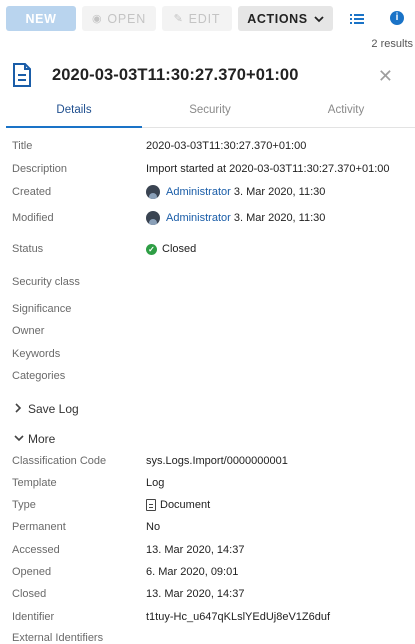  Describe the element at coordinates (153, 527) in the screenshot. I see `permanent-value: No` at that location.